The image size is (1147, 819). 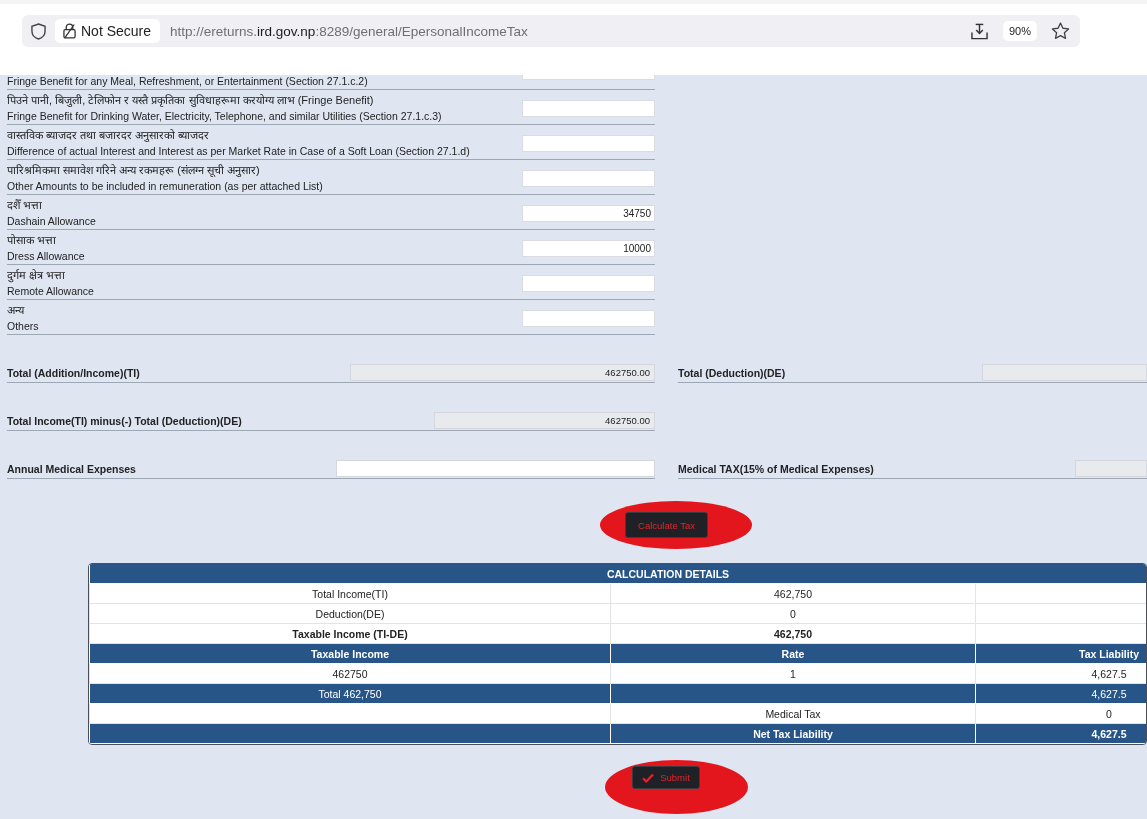 I want to click on field-label-nepali: अन्य, so click(x=16, y=310).